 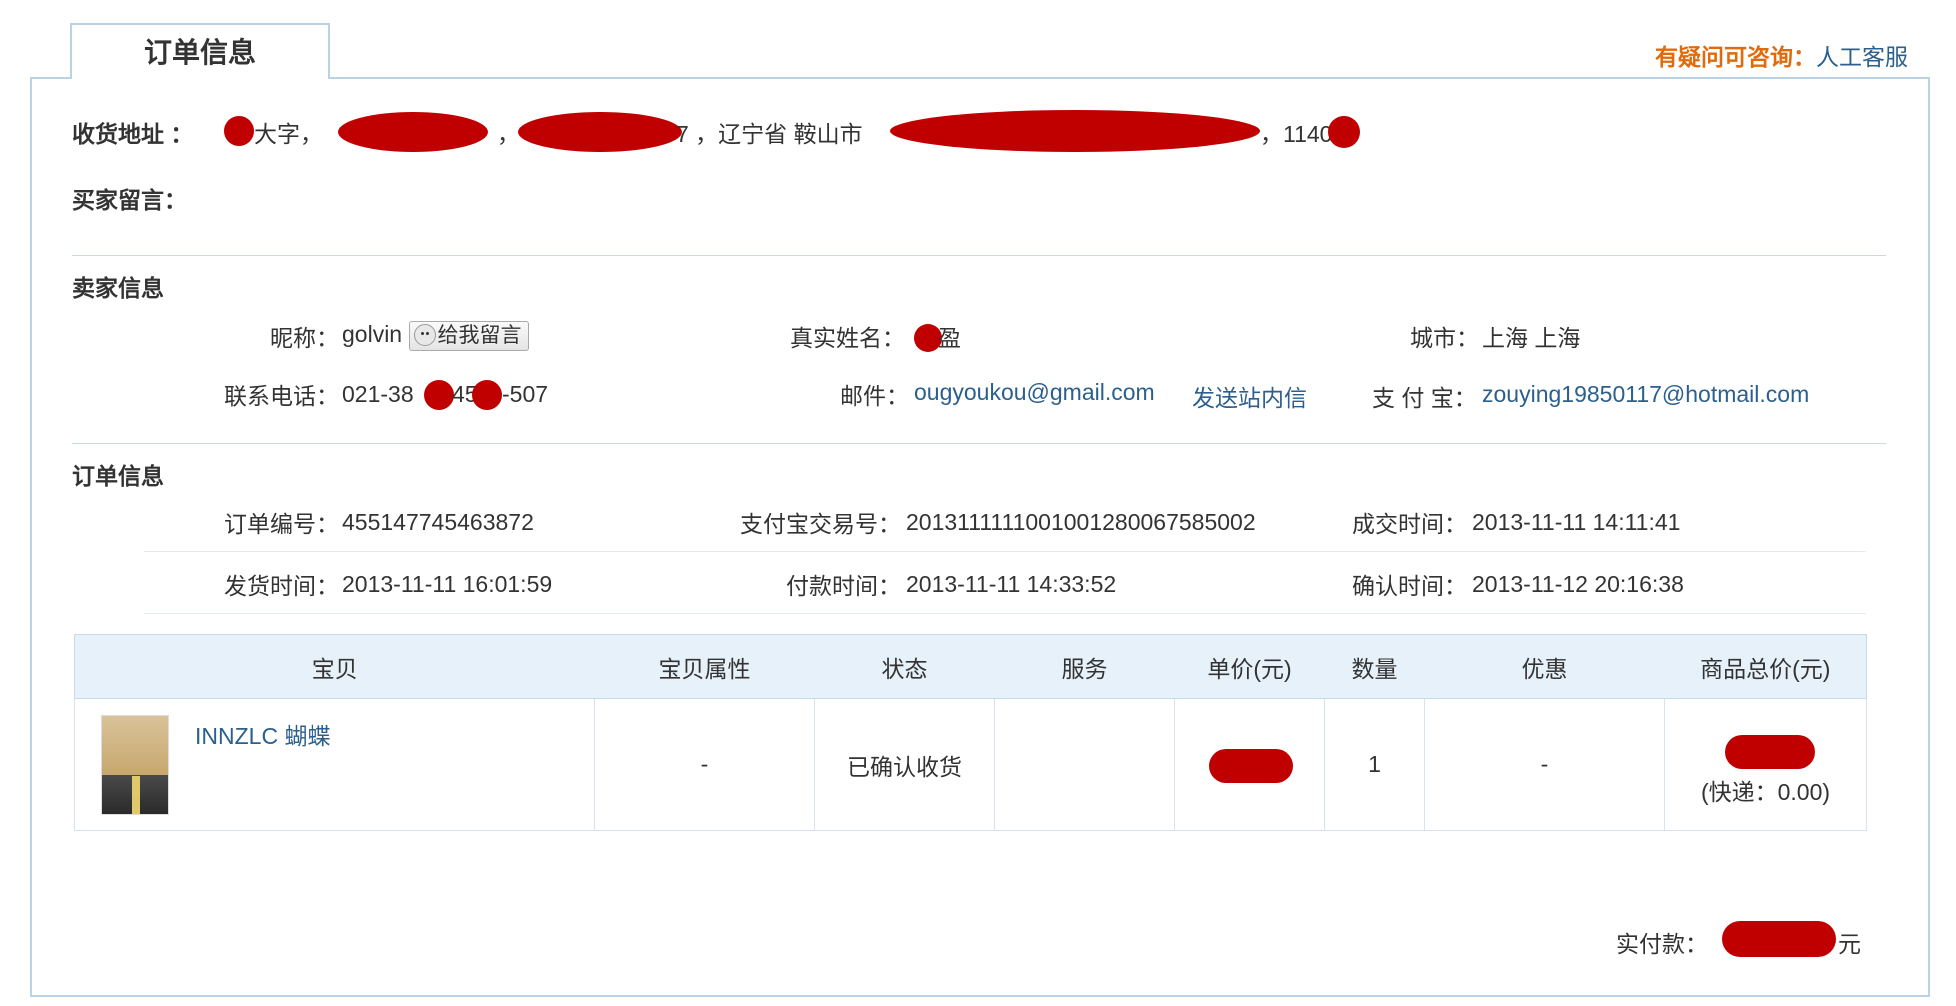 What do you see at coordinates (1544, 666) in the screenshot?
I see `col-header-discount: 优惠` at bounding box center [1544, 666].